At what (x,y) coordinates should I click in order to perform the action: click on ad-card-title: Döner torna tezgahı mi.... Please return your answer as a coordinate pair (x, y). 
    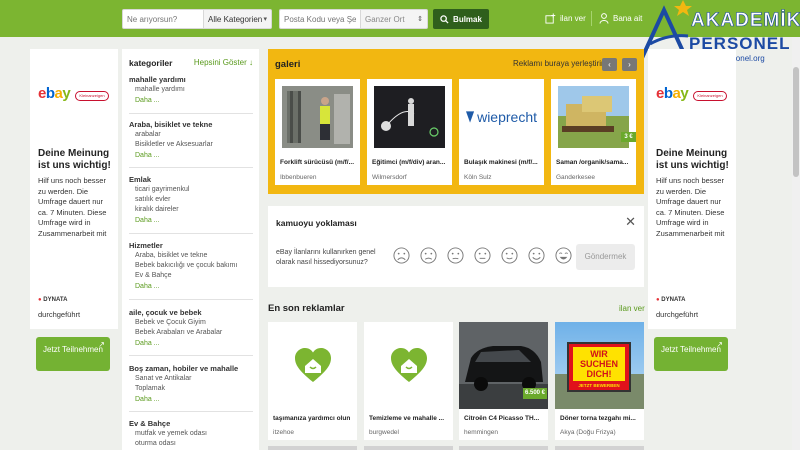
    Looking at the image, I should click on (598, 418).